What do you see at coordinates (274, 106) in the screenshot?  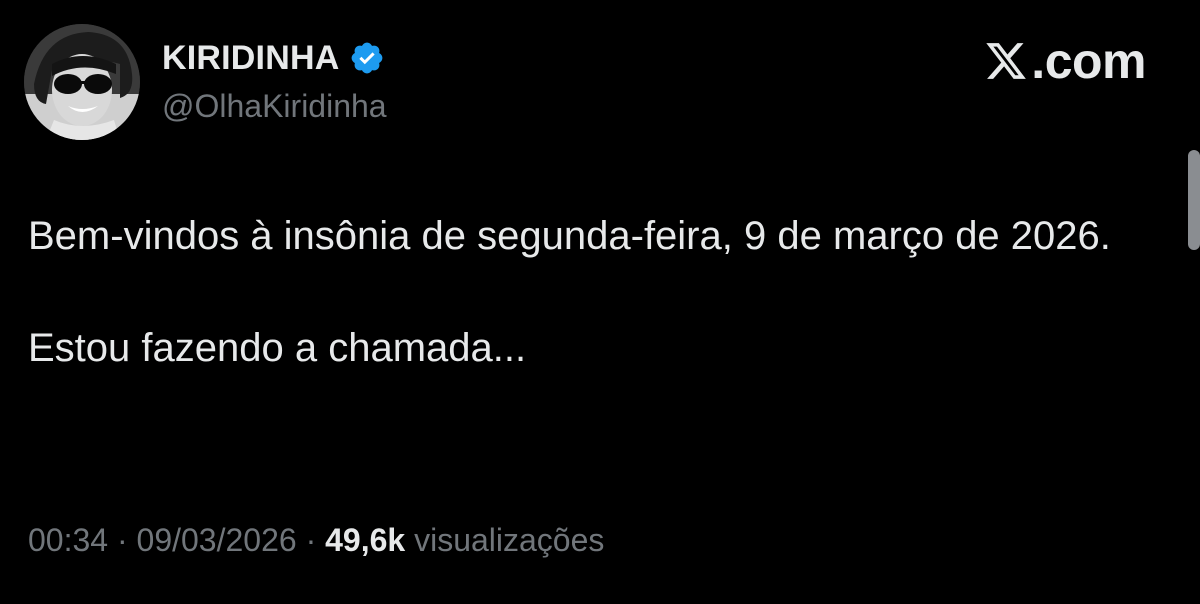 I see `author-handle: @OlhaKiridinha` at bounding box center [274, 106].